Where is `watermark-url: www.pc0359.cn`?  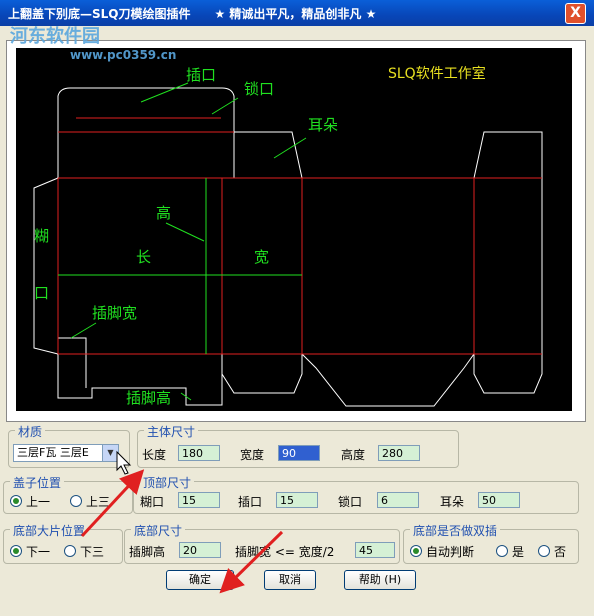
watermark-url: www.pc0359.cn is located at coordinates (123, 55).